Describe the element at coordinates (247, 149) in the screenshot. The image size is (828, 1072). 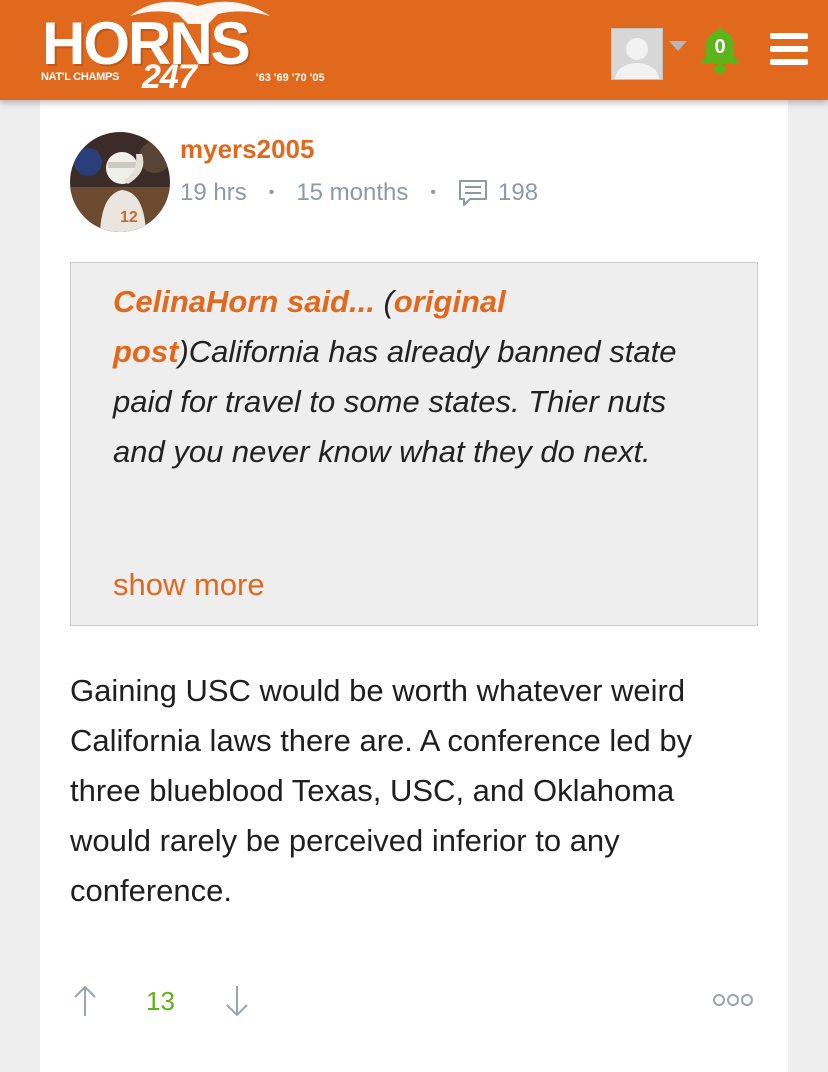
I see `post-username: myers2005` at that location.